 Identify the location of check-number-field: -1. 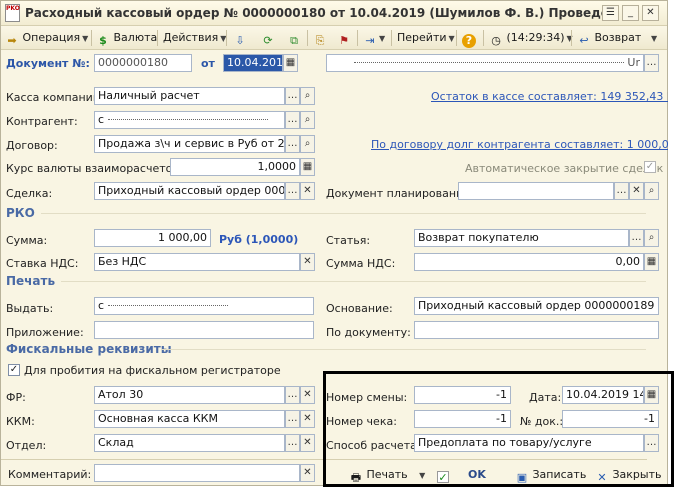
(462, 419).